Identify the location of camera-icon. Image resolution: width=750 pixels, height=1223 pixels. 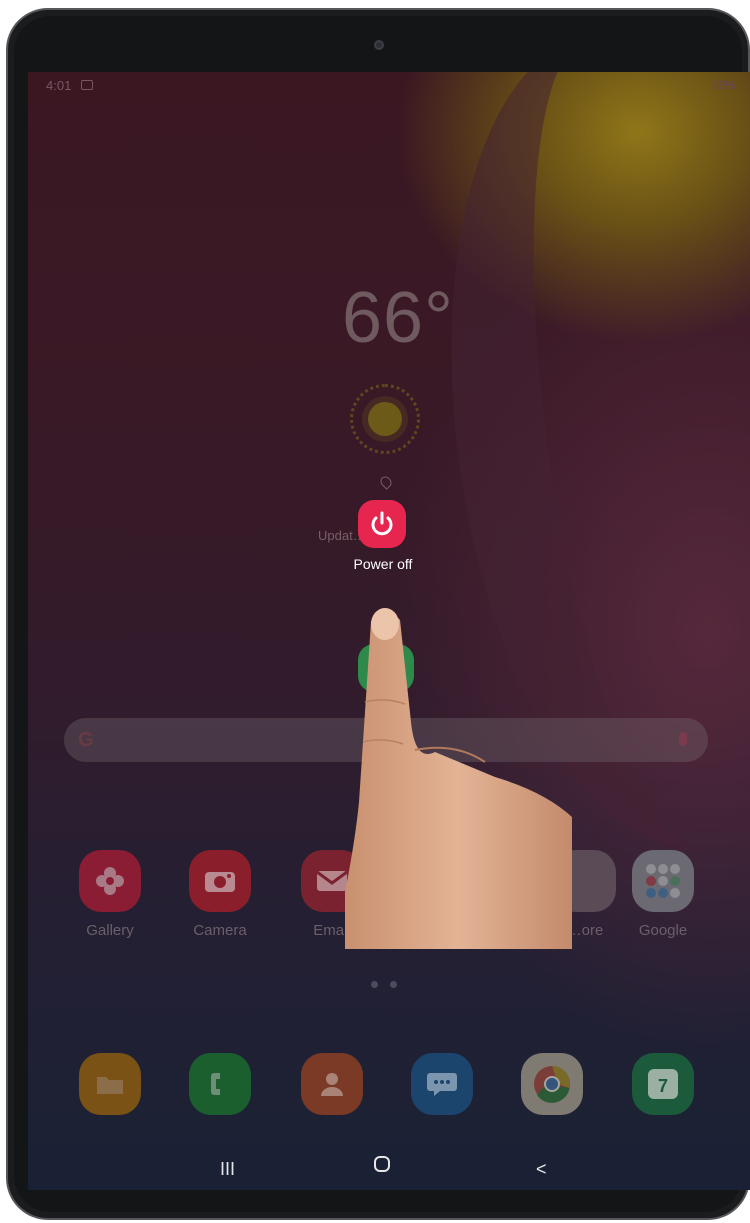
(220, 881).